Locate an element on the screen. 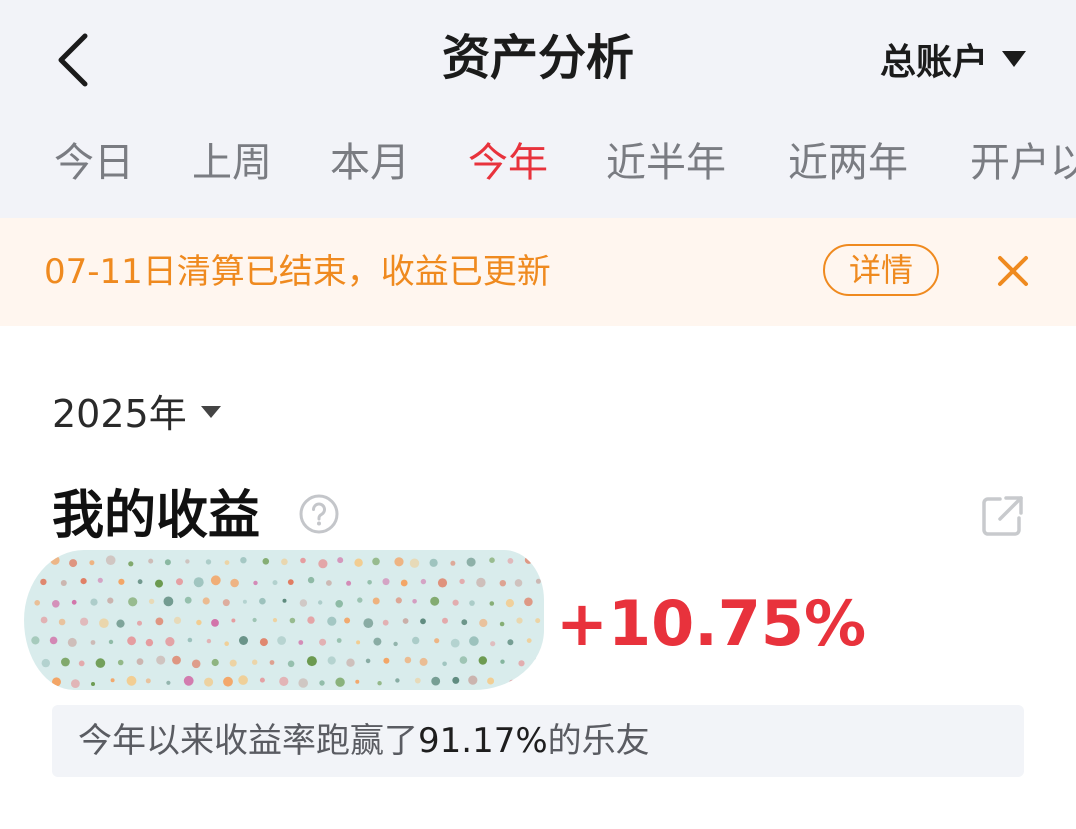 This screenshot has width=1076, height=829. ranking-suffix: 的乐友 is located at coordinates (598, 741).